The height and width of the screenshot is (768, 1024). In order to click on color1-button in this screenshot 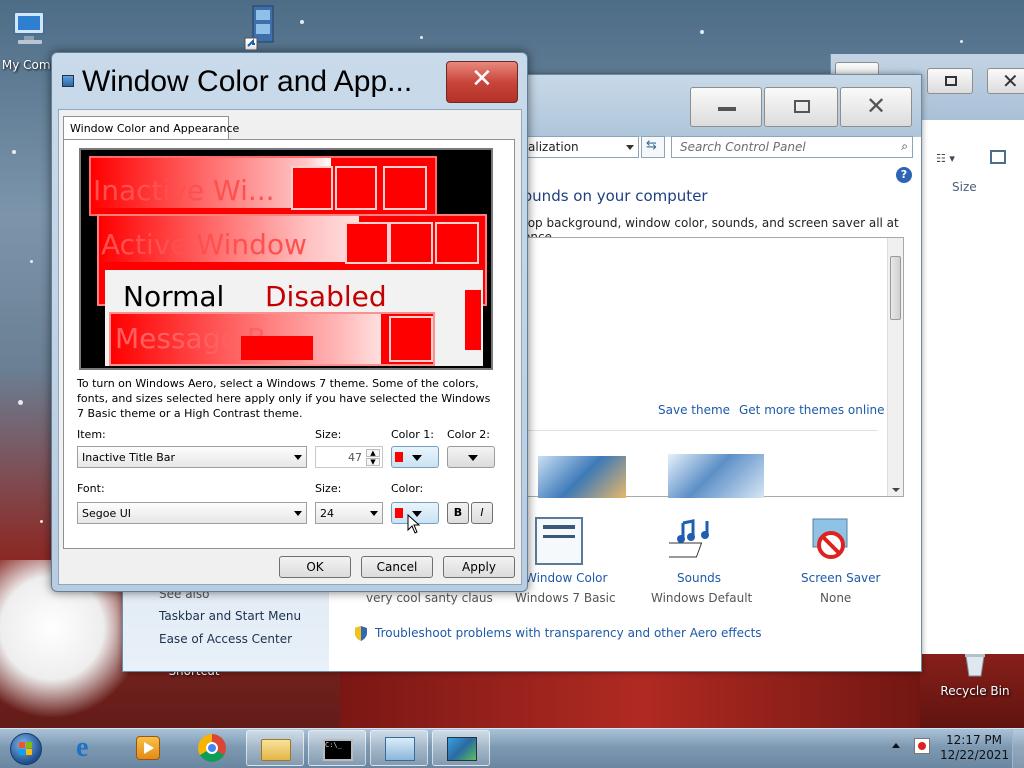, I will do `click(415, 457)`.